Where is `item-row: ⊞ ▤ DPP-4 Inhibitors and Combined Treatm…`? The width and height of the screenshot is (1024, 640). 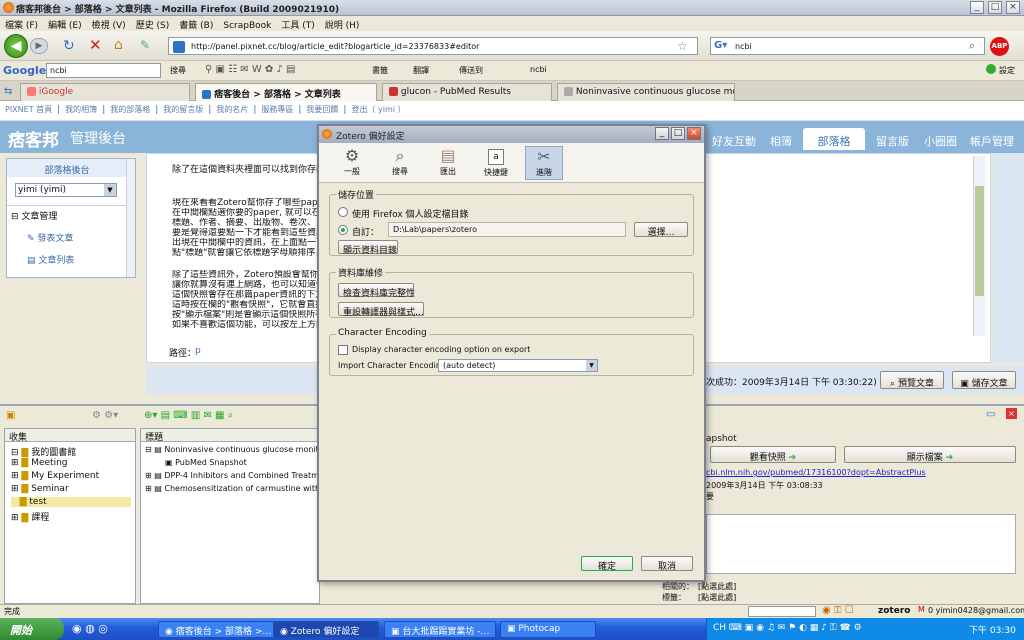 item-row: ⊞ ▤ DPP-4 Inhibitors and Combined Treatm… is located at coordinates (231, 475).